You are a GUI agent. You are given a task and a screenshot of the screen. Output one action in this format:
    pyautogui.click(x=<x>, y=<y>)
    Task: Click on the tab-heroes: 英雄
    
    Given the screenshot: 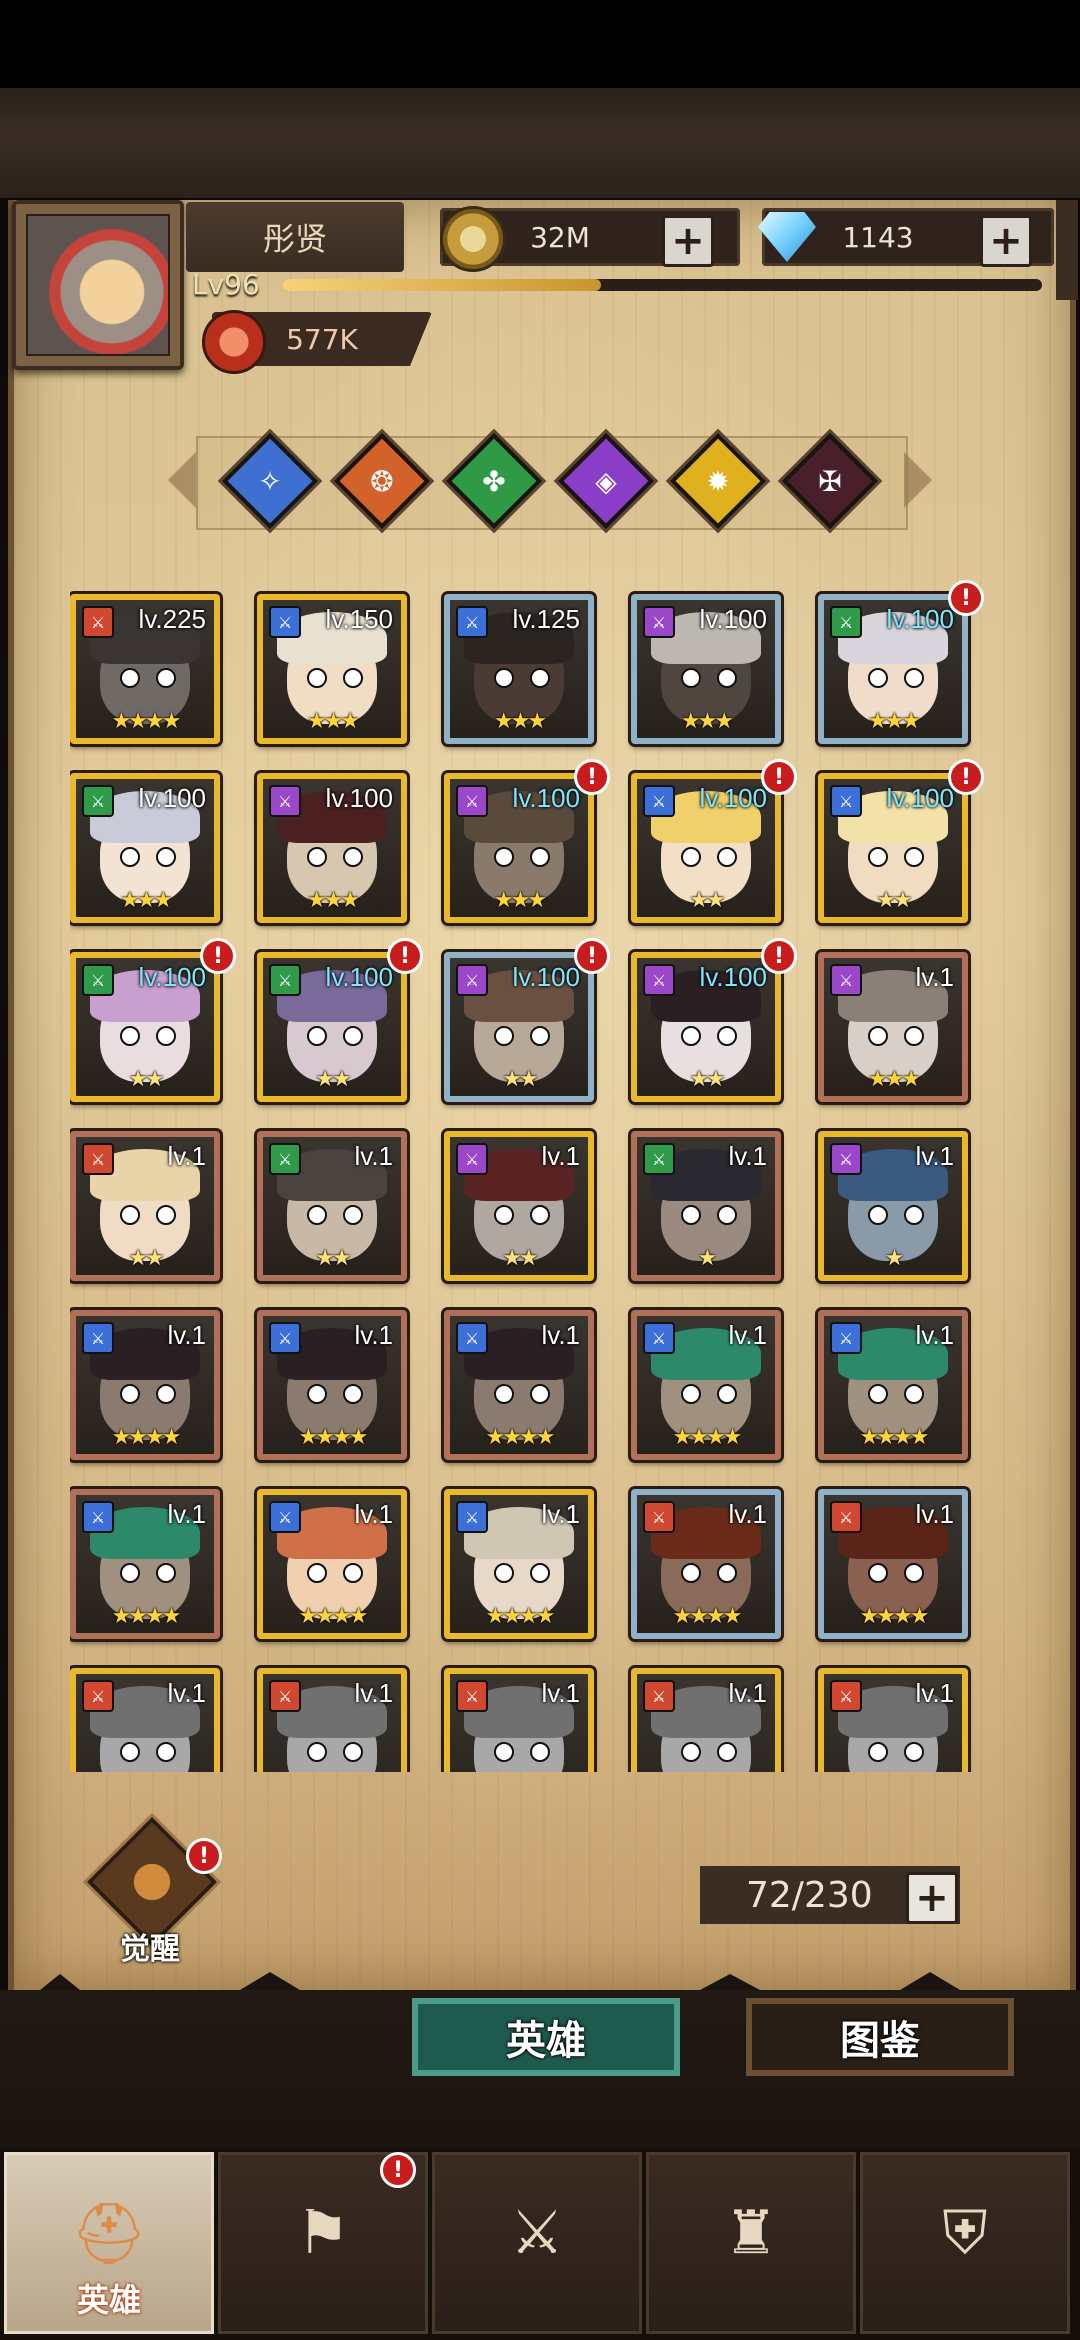 What is the action you would take?
    pyautogui.click(x=546, y=2037)
    